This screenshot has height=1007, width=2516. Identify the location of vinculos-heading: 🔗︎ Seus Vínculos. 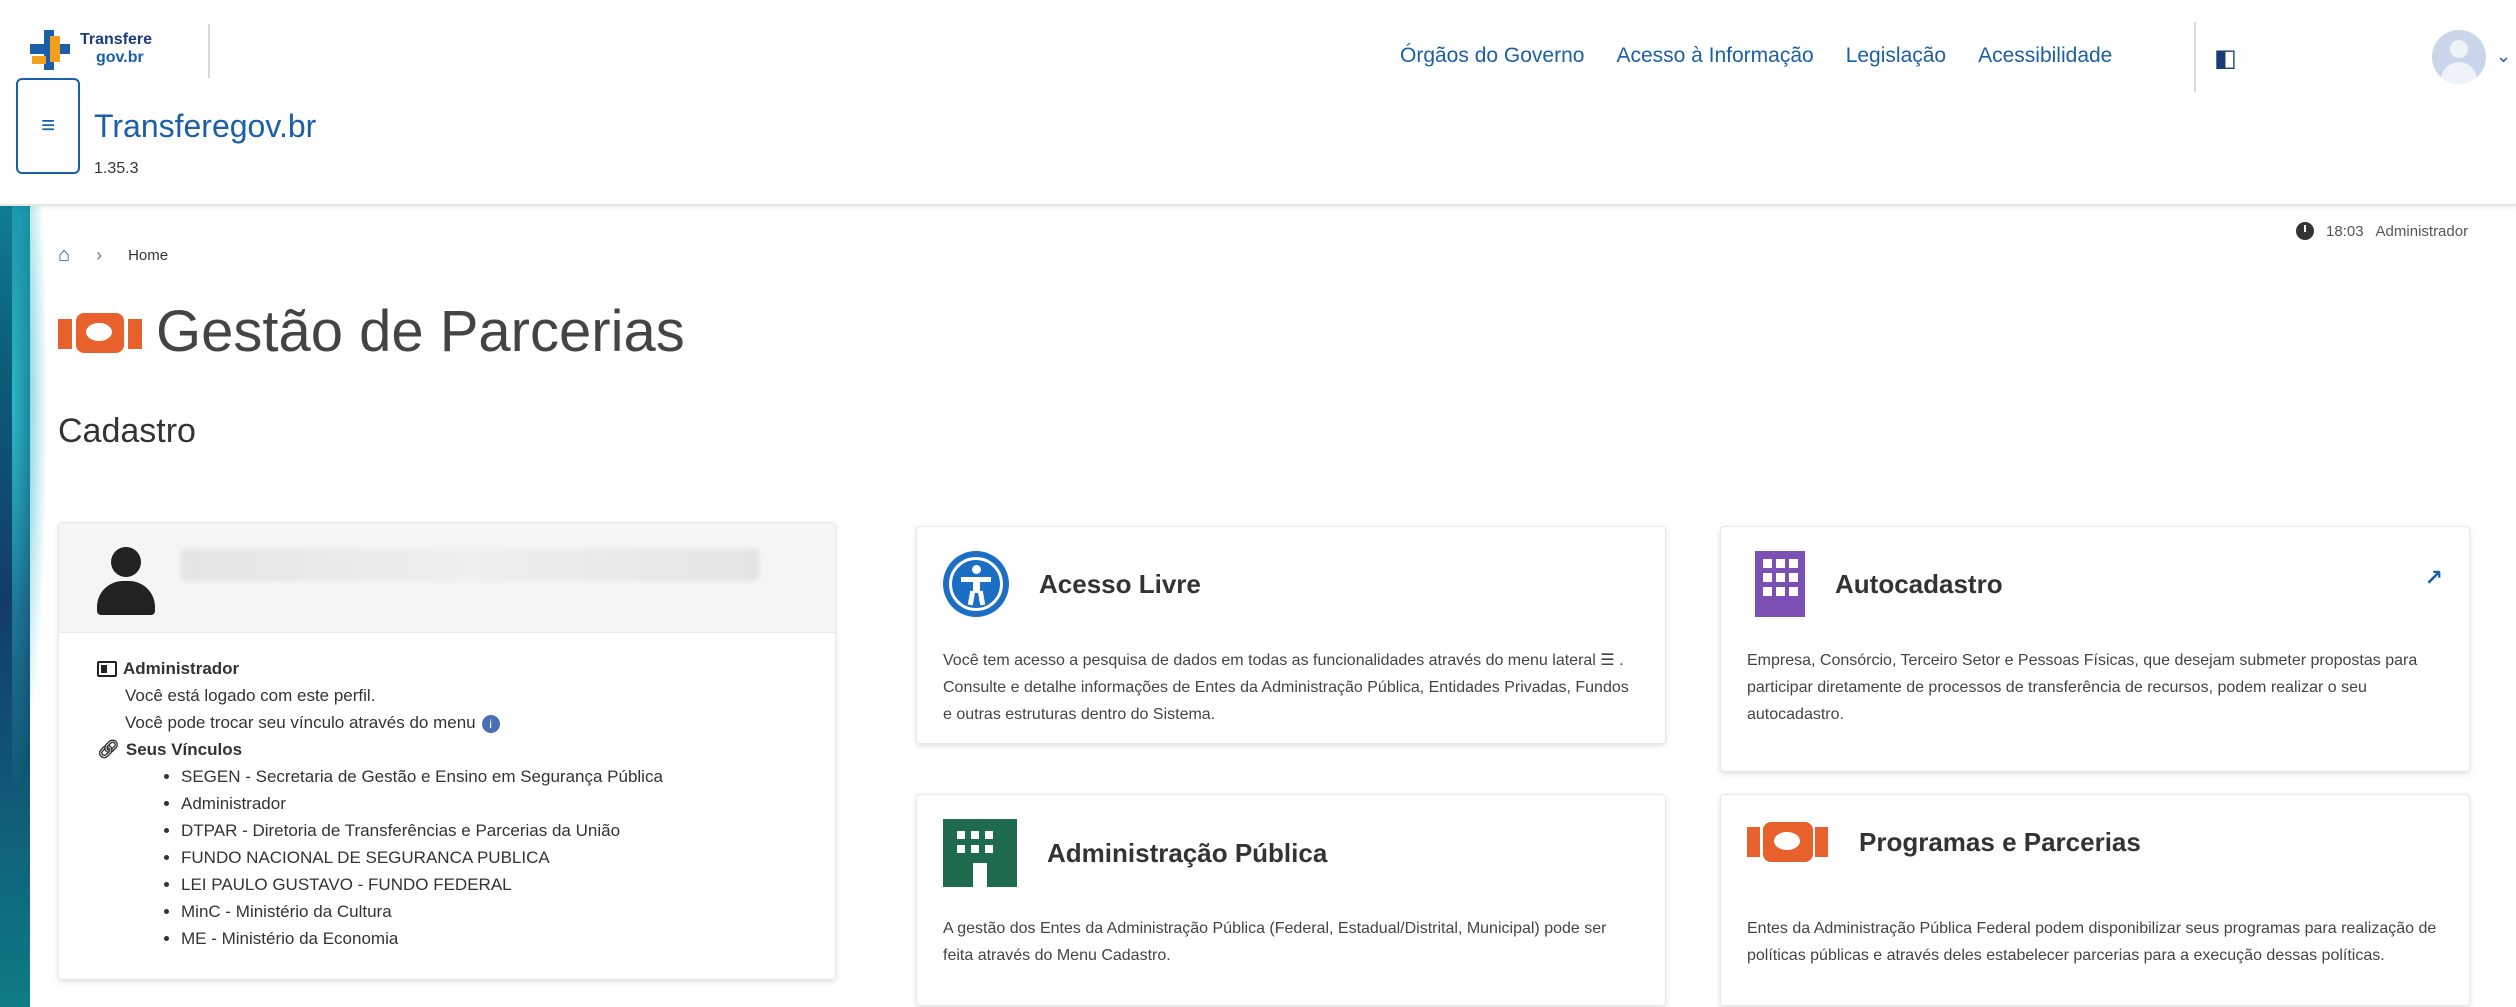
(466, 749).